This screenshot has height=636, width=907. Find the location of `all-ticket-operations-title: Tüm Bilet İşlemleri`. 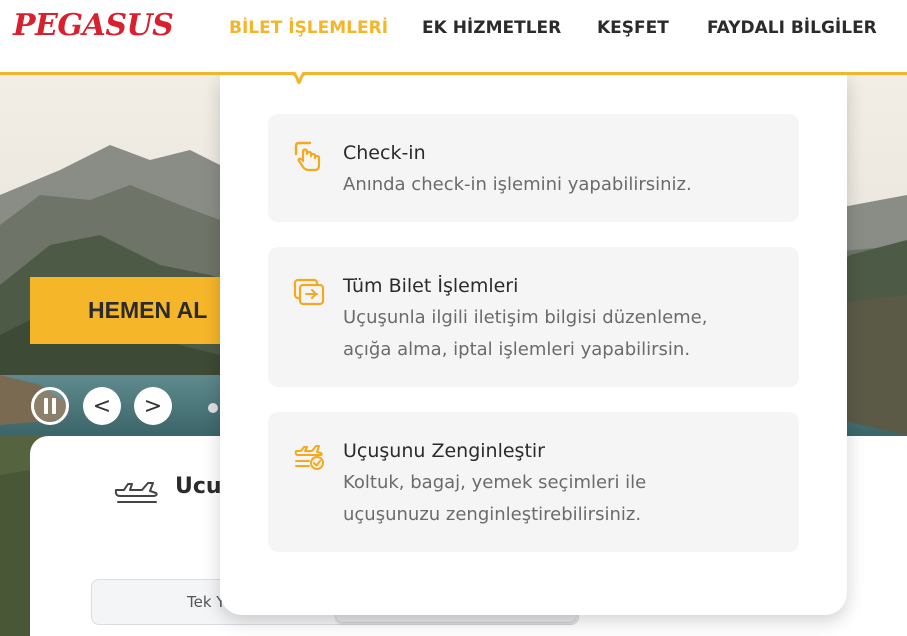

all-ticket-operations-title: Tüm Bilet İşlemleri is located at coordinates (431, 286).